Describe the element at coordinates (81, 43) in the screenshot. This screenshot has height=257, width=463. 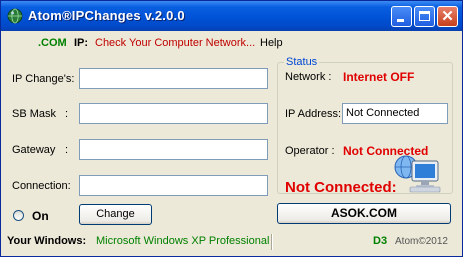
I see `menu-ip: IP:` at that location.